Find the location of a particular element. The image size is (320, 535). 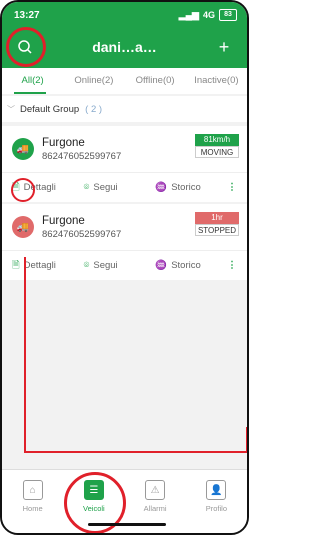

duration-badge: 1hr is located at coordinates (217, 218).